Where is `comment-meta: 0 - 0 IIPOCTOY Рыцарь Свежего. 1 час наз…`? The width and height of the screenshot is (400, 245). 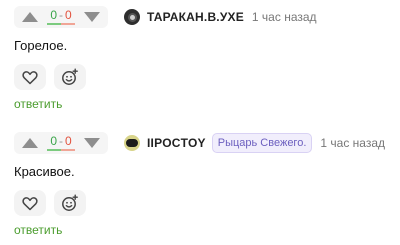
comment-meta: 0 - 0 IIPOCTOY Рыцарь Свежего. 1 час наз… is located at coordinates (199, 143).